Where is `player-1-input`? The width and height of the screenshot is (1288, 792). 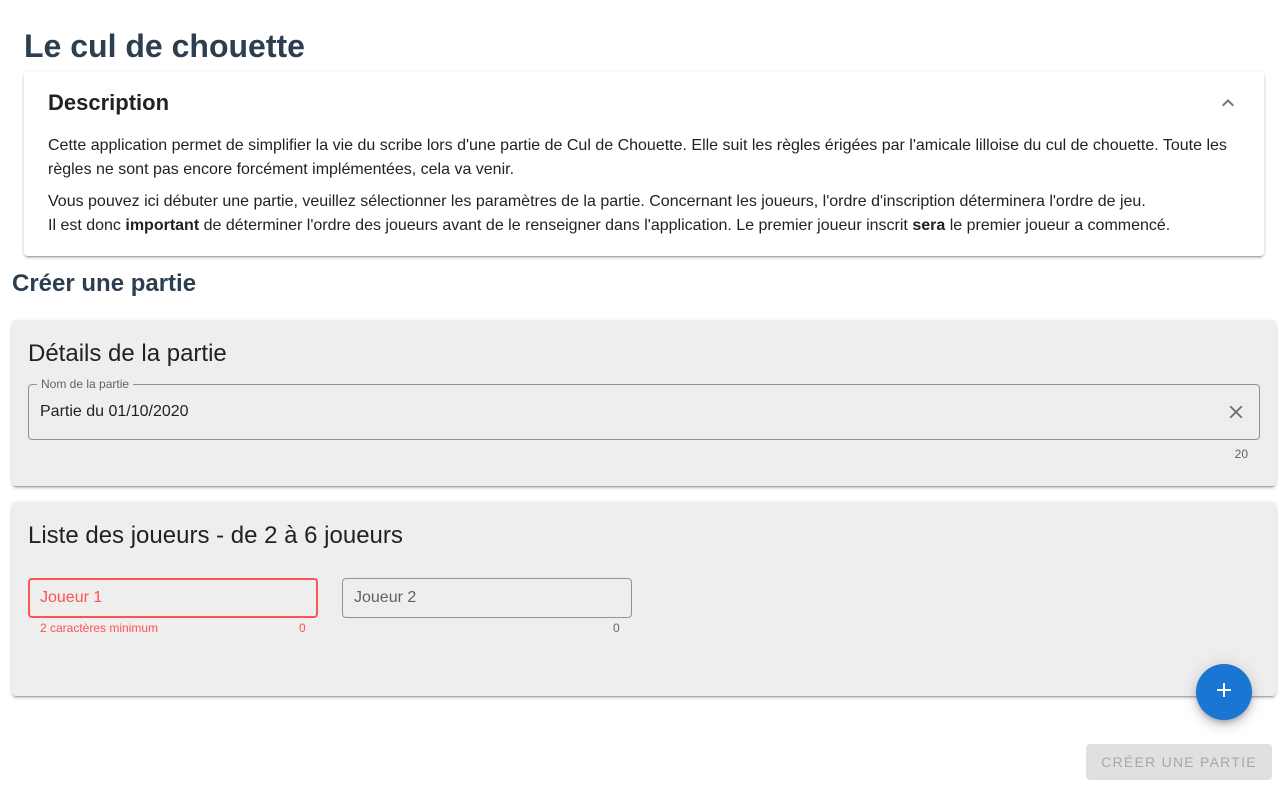 player-1-input is located at coordinates (170, 598).